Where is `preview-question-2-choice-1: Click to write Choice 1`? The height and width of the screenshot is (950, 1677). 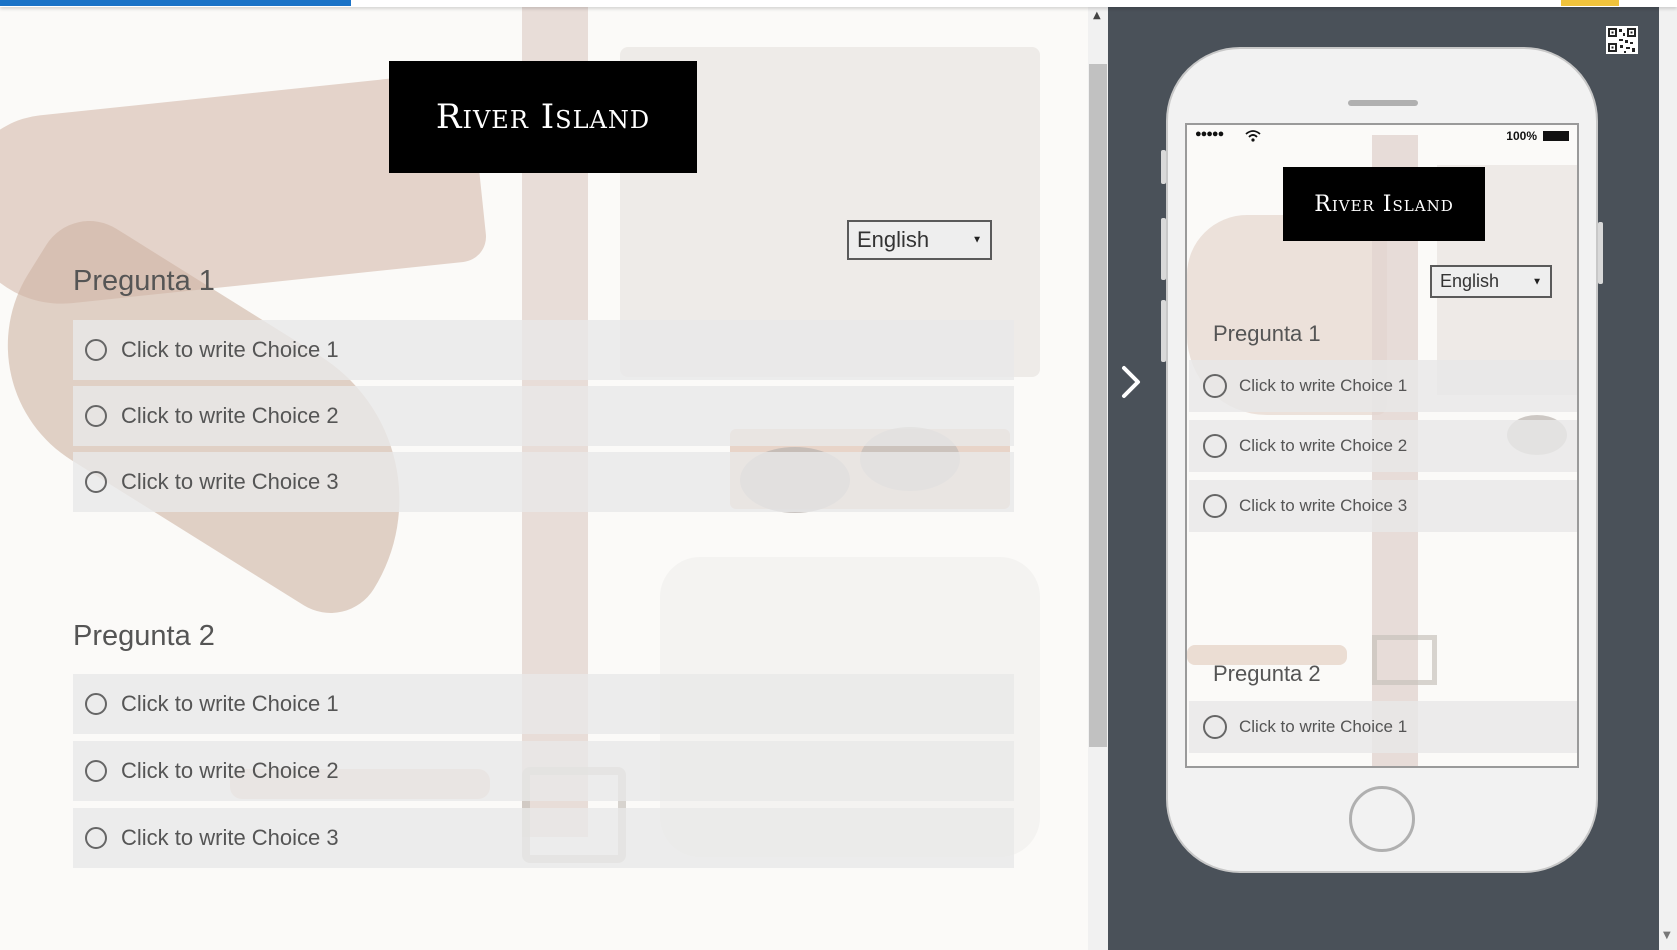 preview-question-2-choice-1: Click to write Choice 1 is located at coordinates (1383, 727).